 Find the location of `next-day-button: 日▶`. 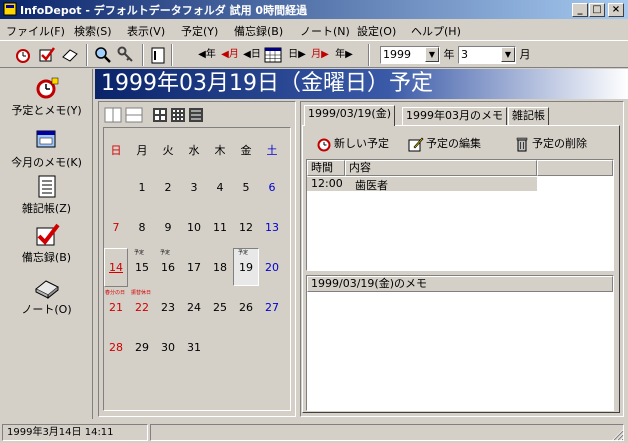

next-day-button: 日▶ is located at coordinates (297, 55).